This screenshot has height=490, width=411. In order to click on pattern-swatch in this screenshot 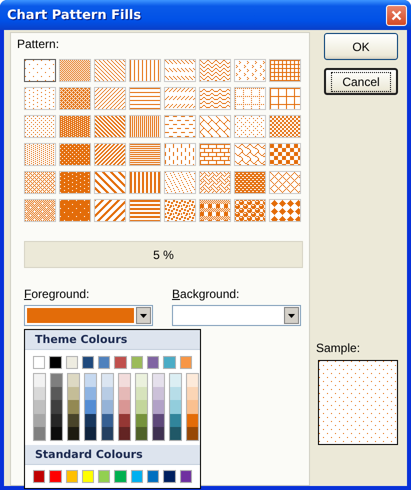, I will do `click(40, 70)`.